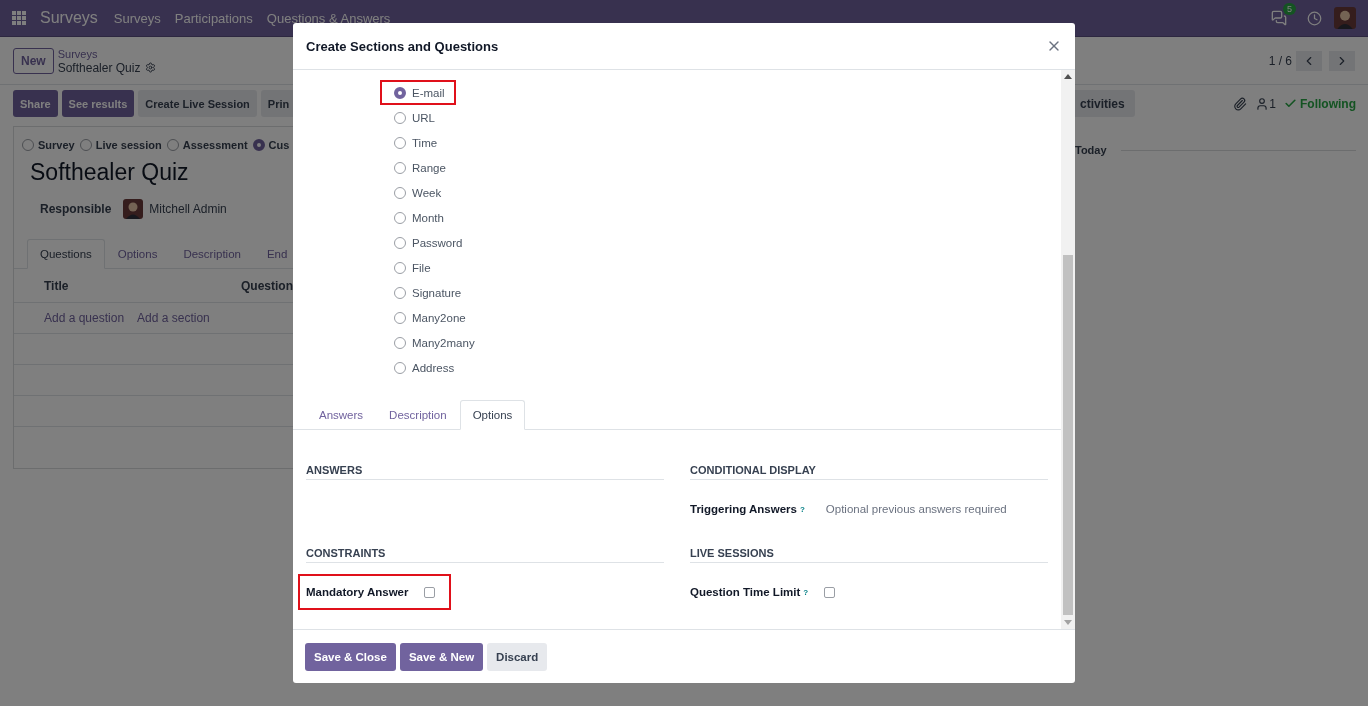 This screenshot has height=706, width=1368. I want to click on radio-label: URL, so click(423, 117).